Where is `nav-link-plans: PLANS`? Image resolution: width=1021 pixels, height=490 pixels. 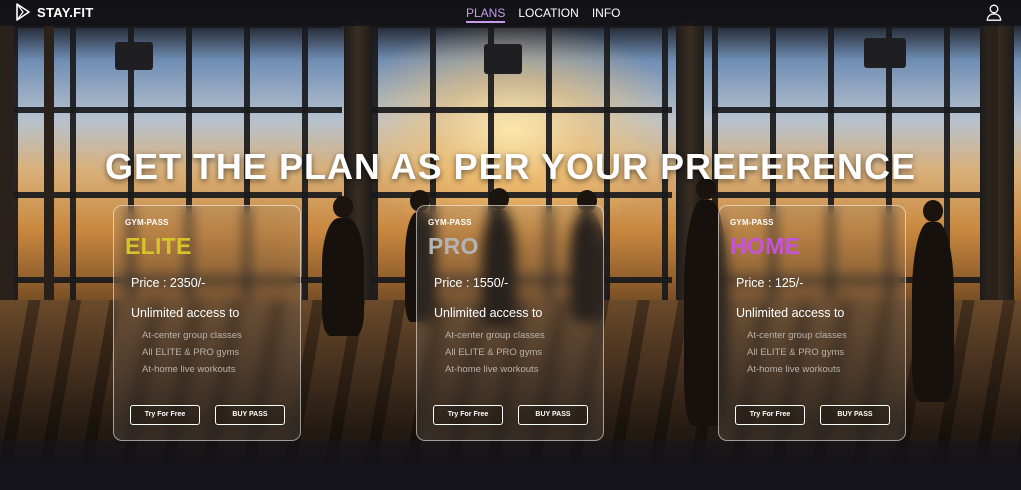 nav-link-plans: PLANS is located at coordinates (486, 14).